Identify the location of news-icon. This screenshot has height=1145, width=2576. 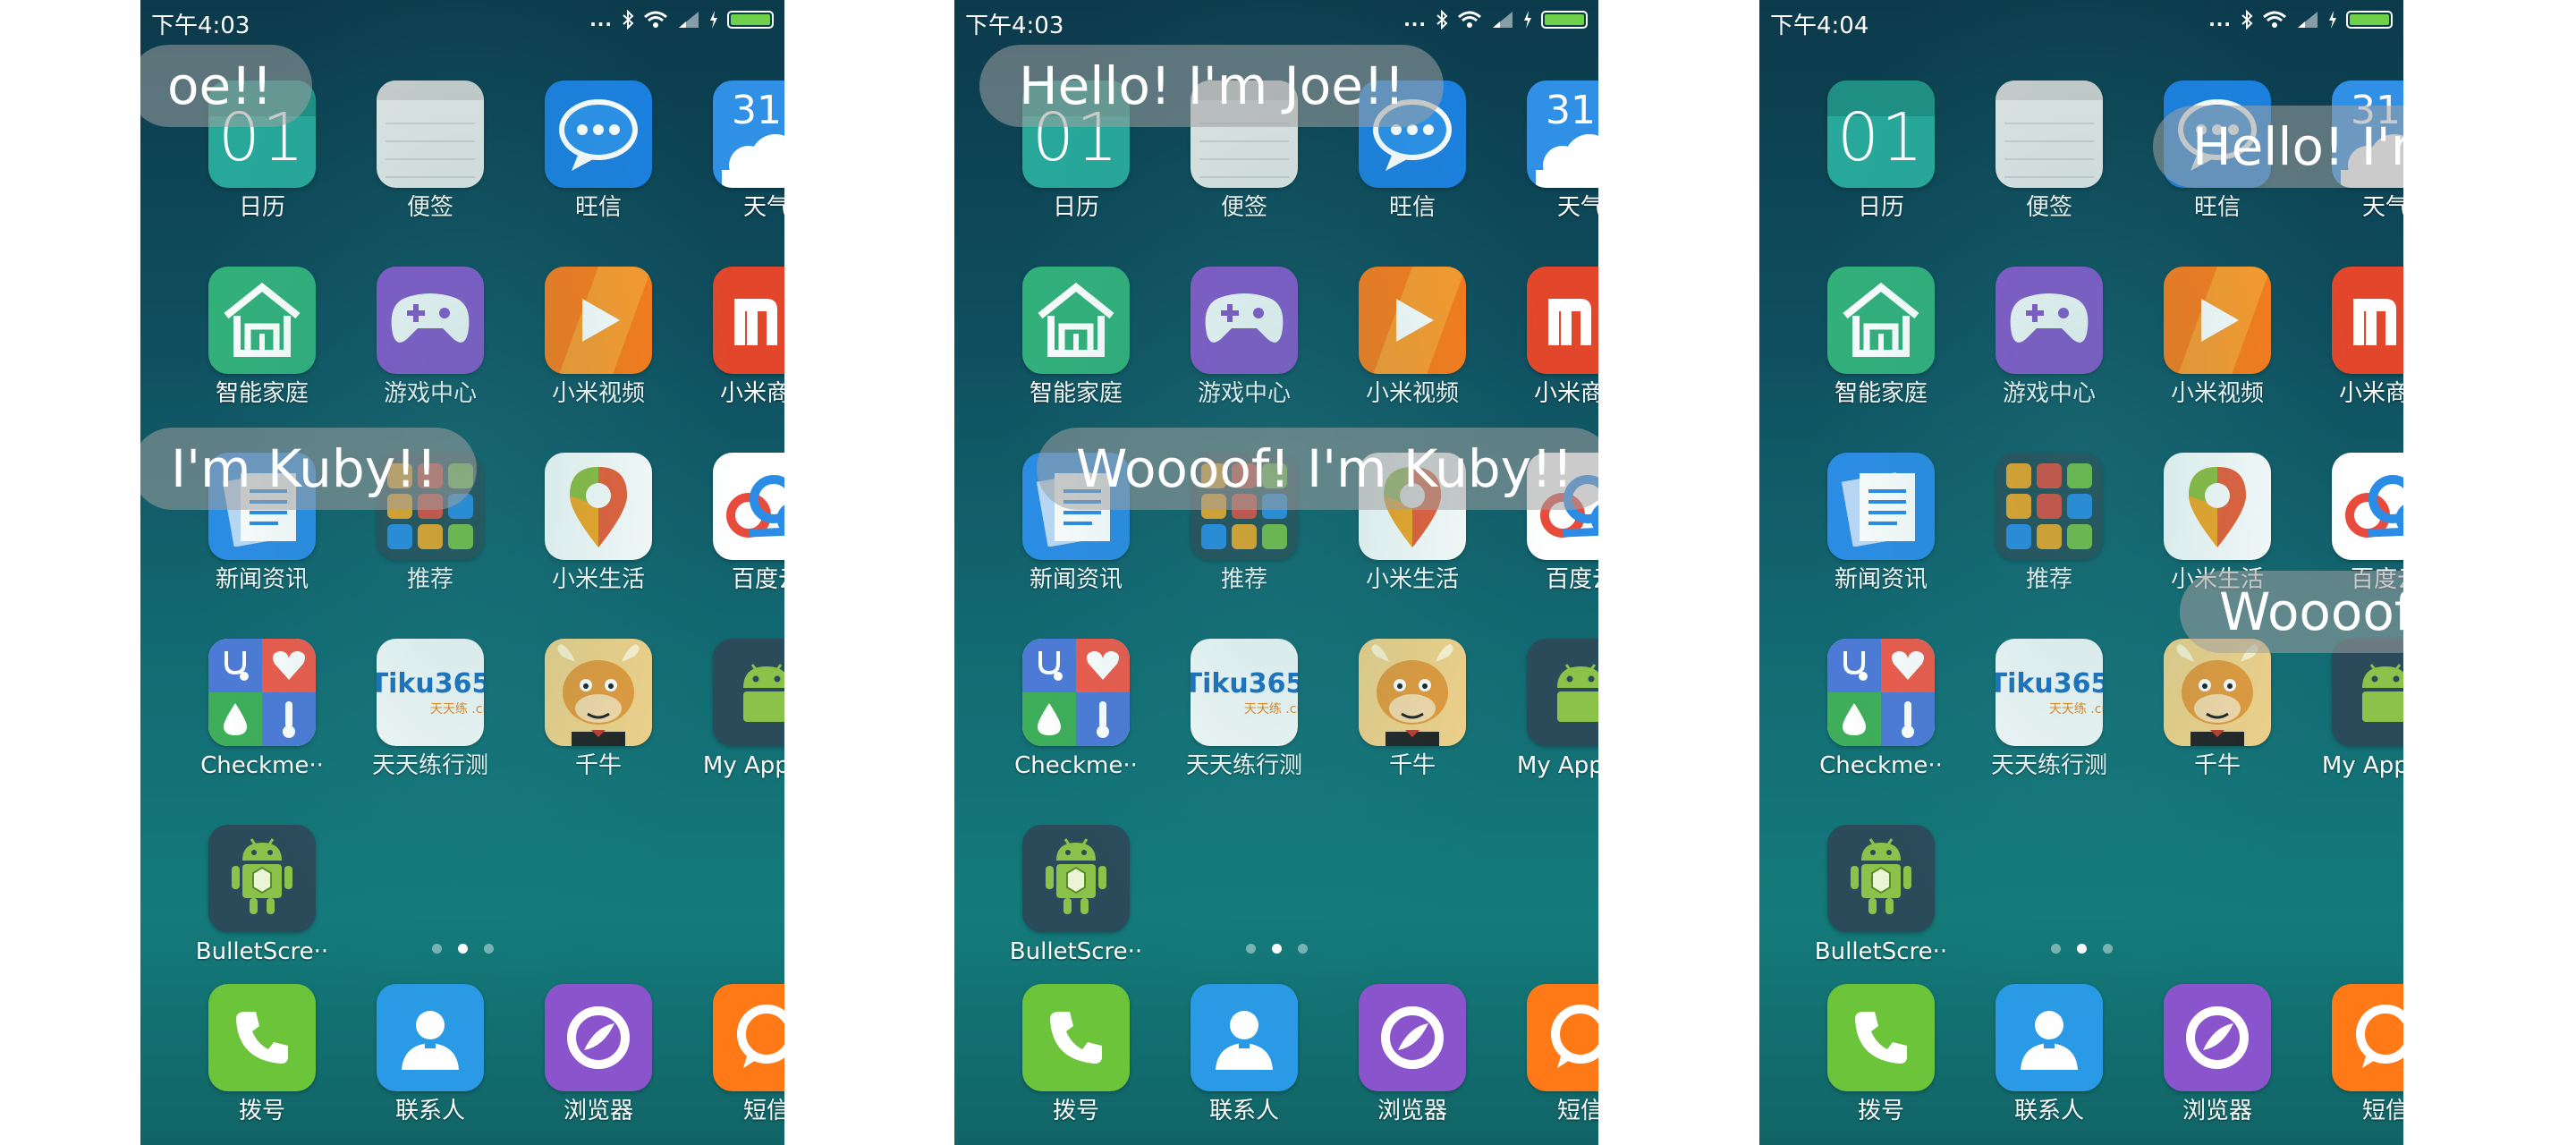
(1881, 506).